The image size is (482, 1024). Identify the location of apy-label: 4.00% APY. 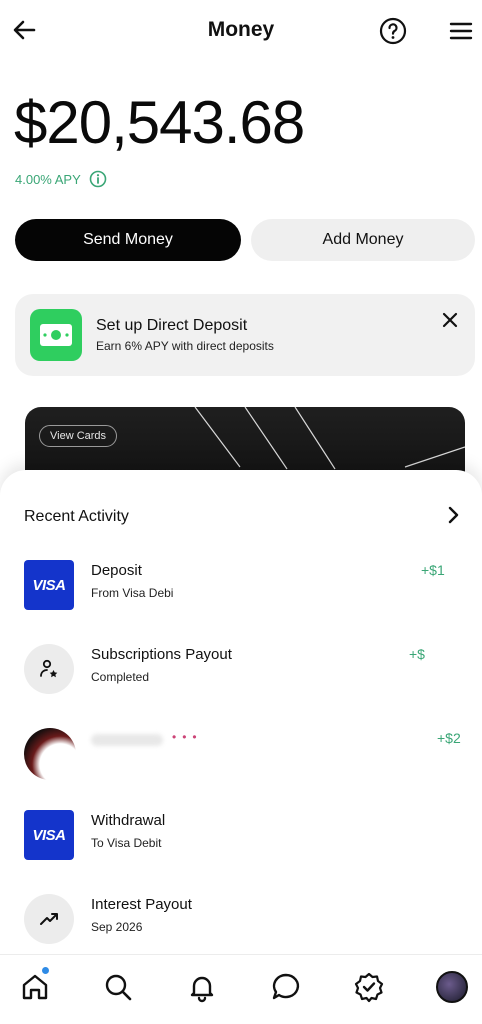
(48, 179).